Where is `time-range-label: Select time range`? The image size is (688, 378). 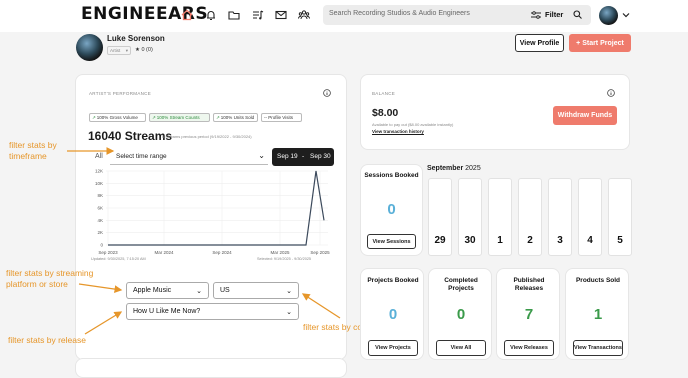
time-range-label: Select time range is located at coordinates (141, 156).